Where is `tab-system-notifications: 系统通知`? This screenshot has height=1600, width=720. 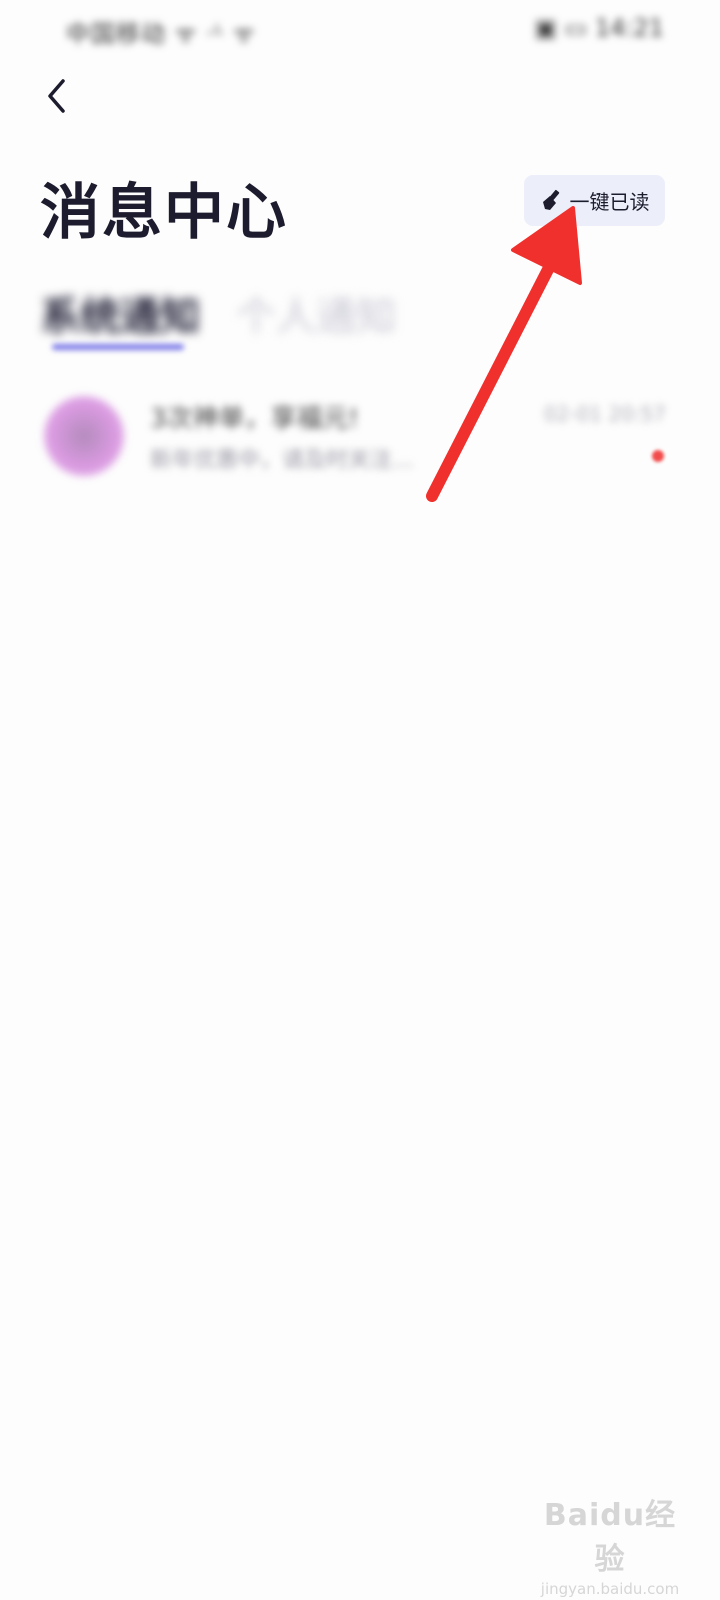
tab-system-notifications: 系统通知 is located at coordinates (120, 313).